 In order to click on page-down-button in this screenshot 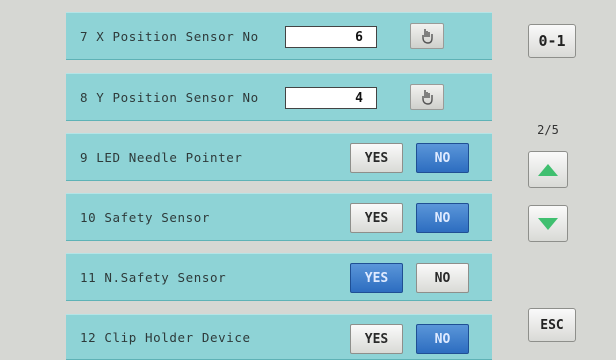, I will do `click(548, 223)`.